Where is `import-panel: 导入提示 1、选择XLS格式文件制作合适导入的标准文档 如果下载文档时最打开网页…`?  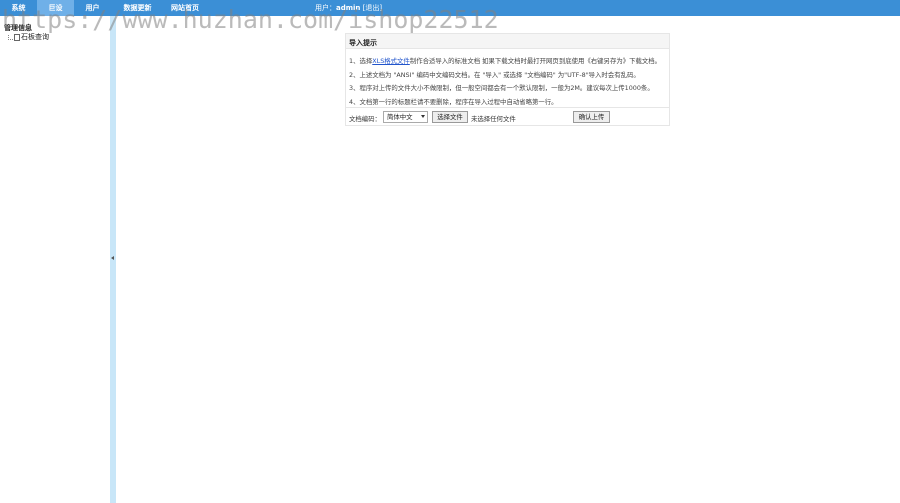 import-panel: 导入提示 1、选择XLS格式文件制作合适导入的标准文档 如果下载文档时最打开网页… is located at coordinates (507, 79).